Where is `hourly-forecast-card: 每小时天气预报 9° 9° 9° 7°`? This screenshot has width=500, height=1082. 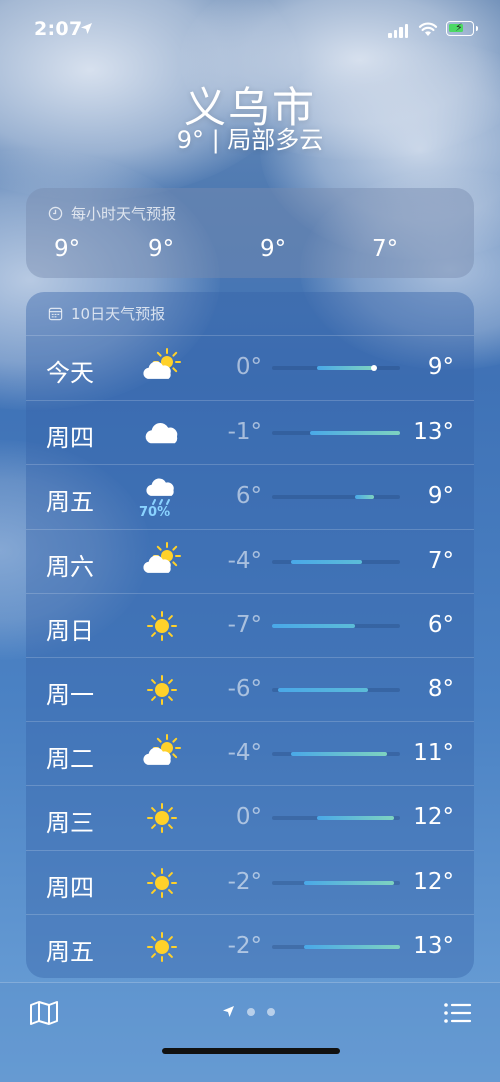
hourly-forecast-card: 每小时天气预报 9° 9° 9° 7° is located at coordinates (250, 233).